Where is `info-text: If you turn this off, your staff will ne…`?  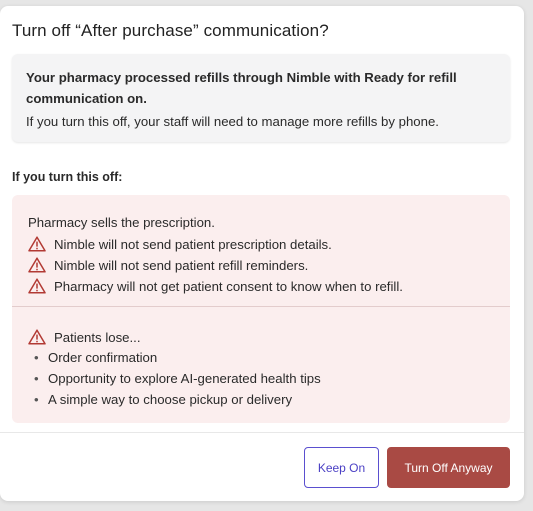 info-text: If you turn this off, your staff will ne… is located at coordinates (232, 121).